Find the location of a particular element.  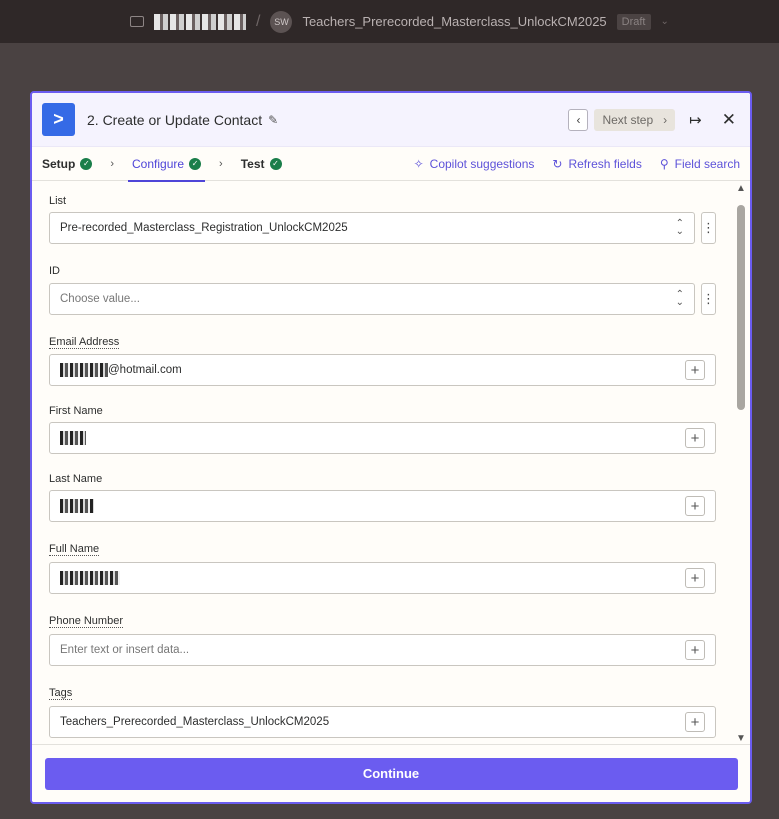

scrollbar: ▲ ▼ is located at coordinates (741, 464).